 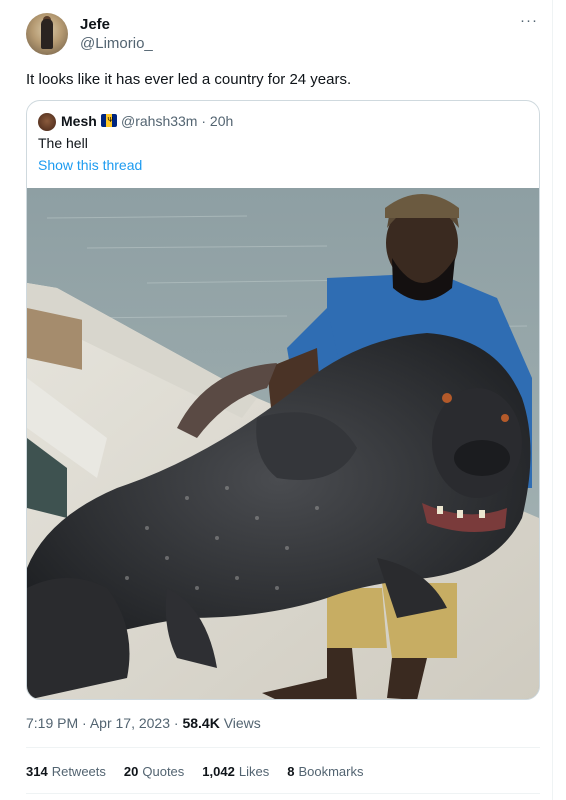 What do you see at coordinates (221, 121) in the screenshot?
I see `quoted-age: 20h` at bounding box center [221, 121].